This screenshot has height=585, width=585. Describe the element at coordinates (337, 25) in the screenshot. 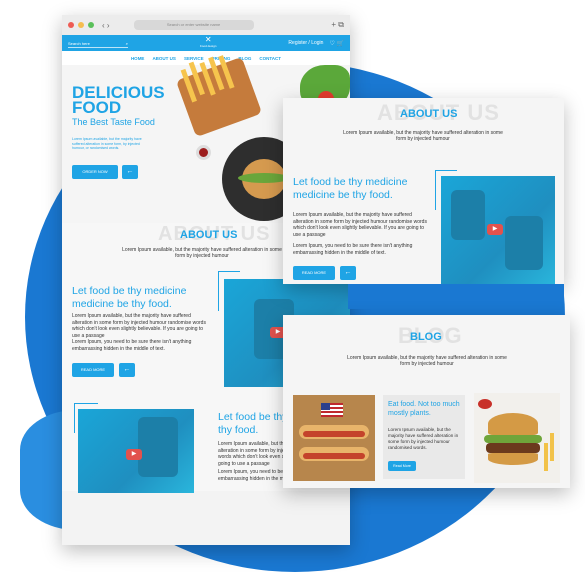

I see `new-tab-icon: + ⧉` at that location.